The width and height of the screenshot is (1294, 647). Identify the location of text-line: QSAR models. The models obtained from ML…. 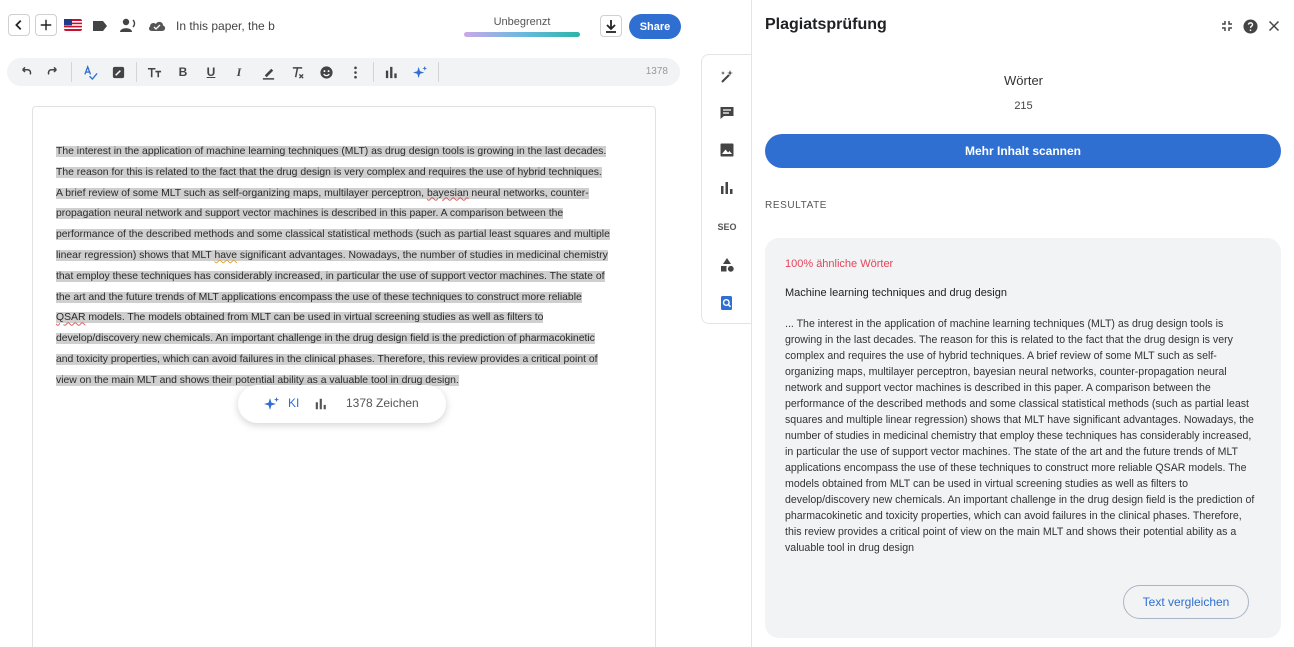
(300, 318).